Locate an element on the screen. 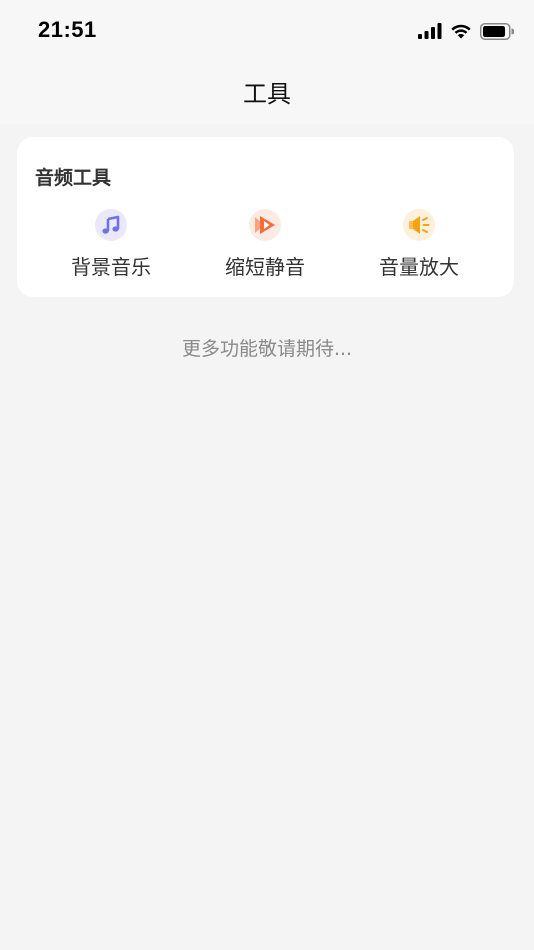  battery-icon is located at coordinates (497, 31).